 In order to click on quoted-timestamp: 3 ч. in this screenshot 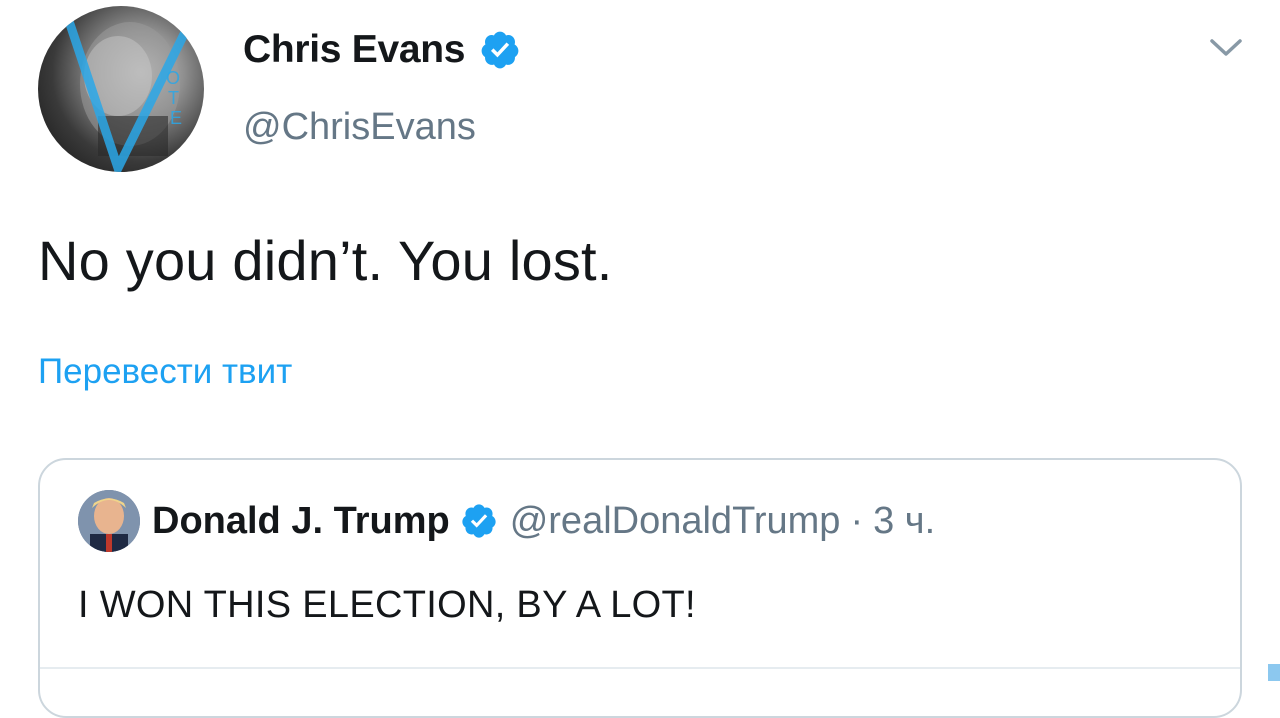, I will do `click(904, 521)`.